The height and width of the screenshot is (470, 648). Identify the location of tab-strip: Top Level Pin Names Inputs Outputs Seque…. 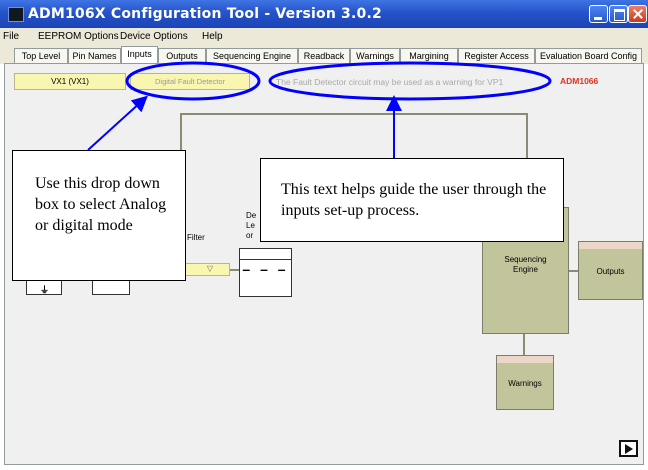
(324, 54).